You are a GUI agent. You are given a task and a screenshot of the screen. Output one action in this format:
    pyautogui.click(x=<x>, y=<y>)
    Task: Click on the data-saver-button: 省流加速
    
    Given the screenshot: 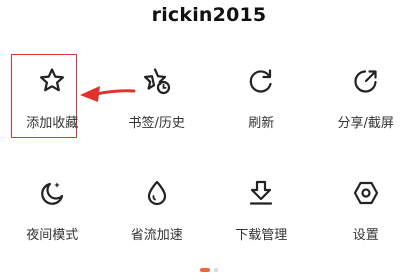 What is the action you would take?
    pyautogui.click(x=157, y=214)
    